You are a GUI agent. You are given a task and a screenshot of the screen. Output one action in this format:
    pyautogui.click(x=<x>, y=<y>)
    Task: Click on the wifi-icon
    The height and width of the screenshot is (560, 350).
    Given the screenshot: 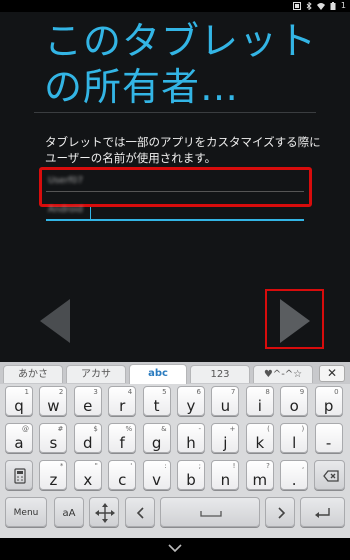 What is the action you would take?
    pyautogui.click(x=320, y=6)
    